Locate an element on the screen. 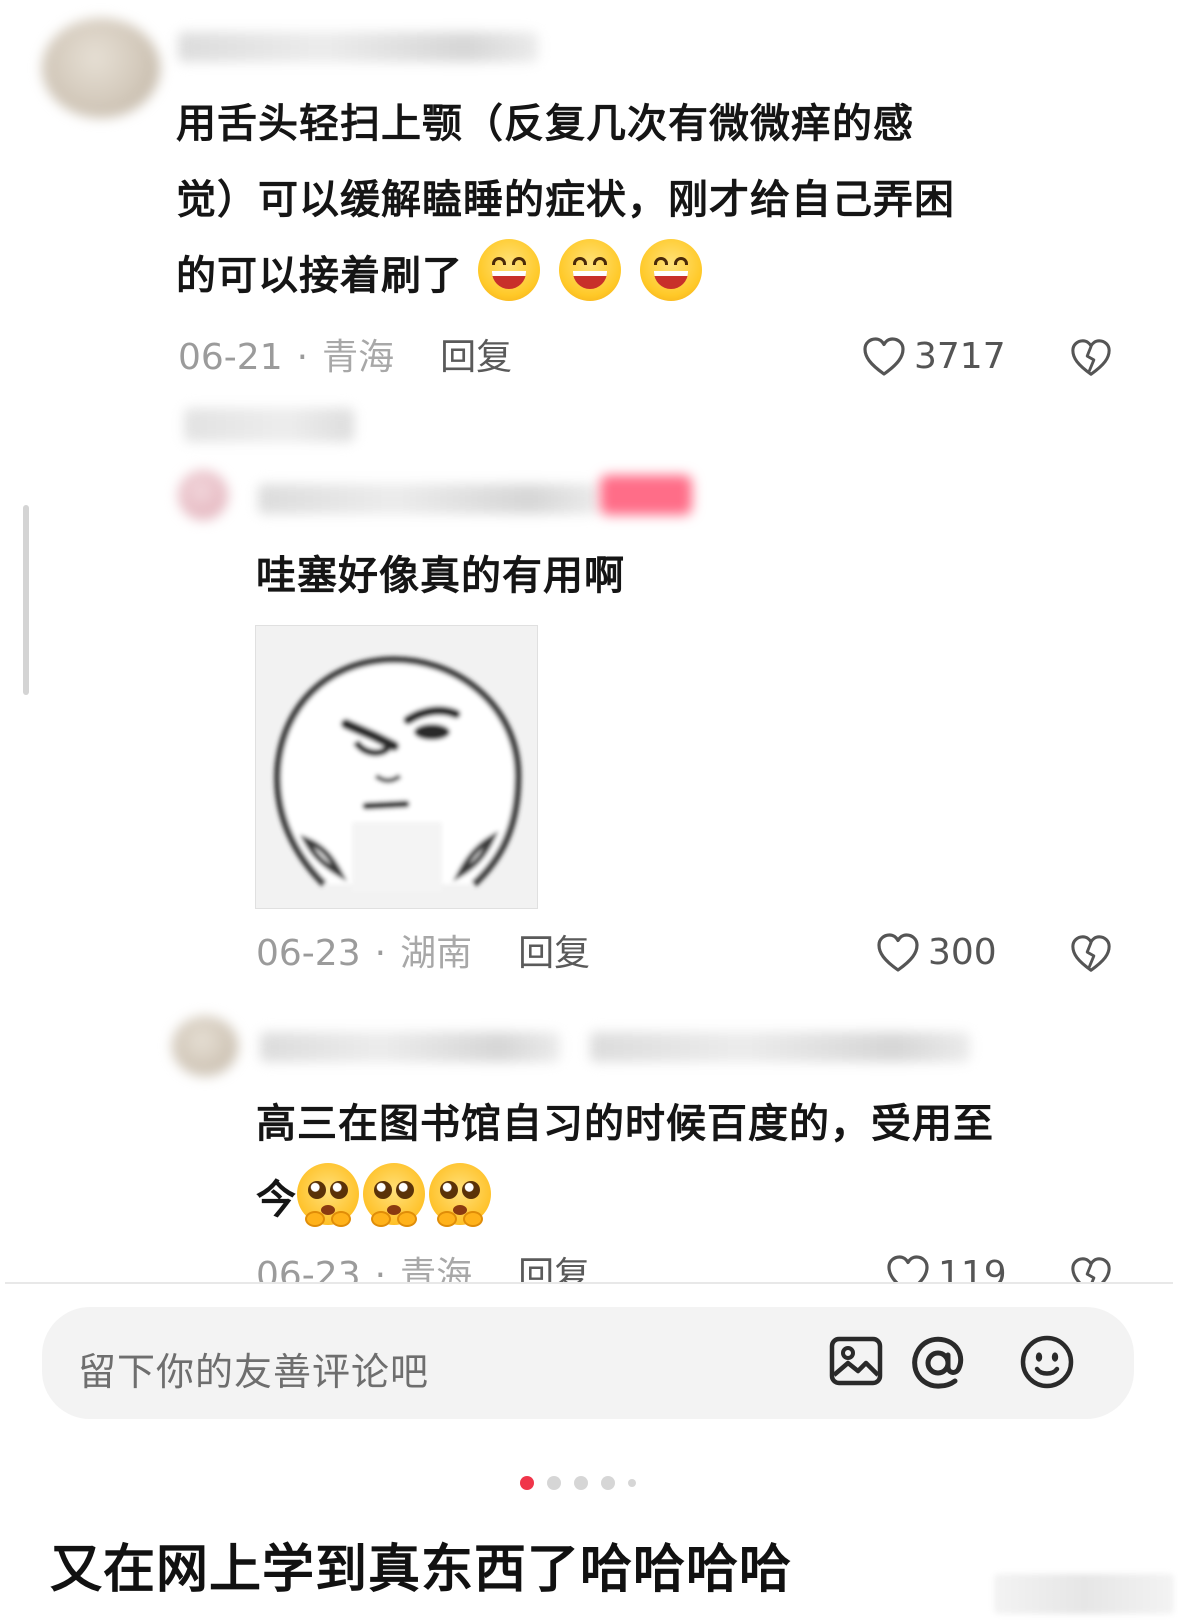 Image resolution: width=1178 pixels, height=1622 pixels. like-count: 3717 is located at coordinates (960, 356).